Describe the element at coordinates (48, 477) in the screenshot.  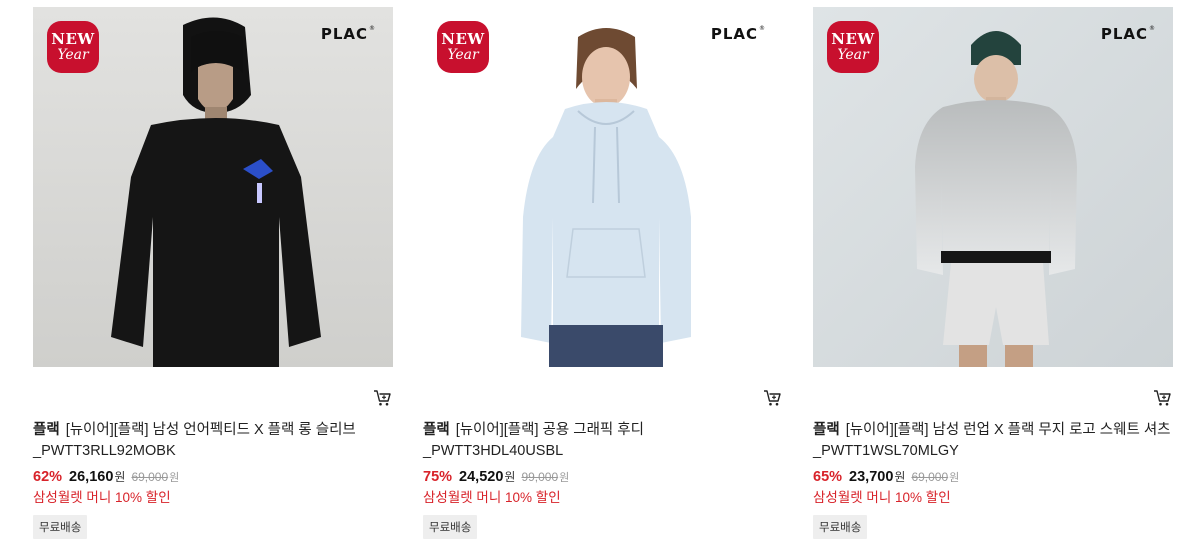
I see `discount-rate: 62%` at that location.